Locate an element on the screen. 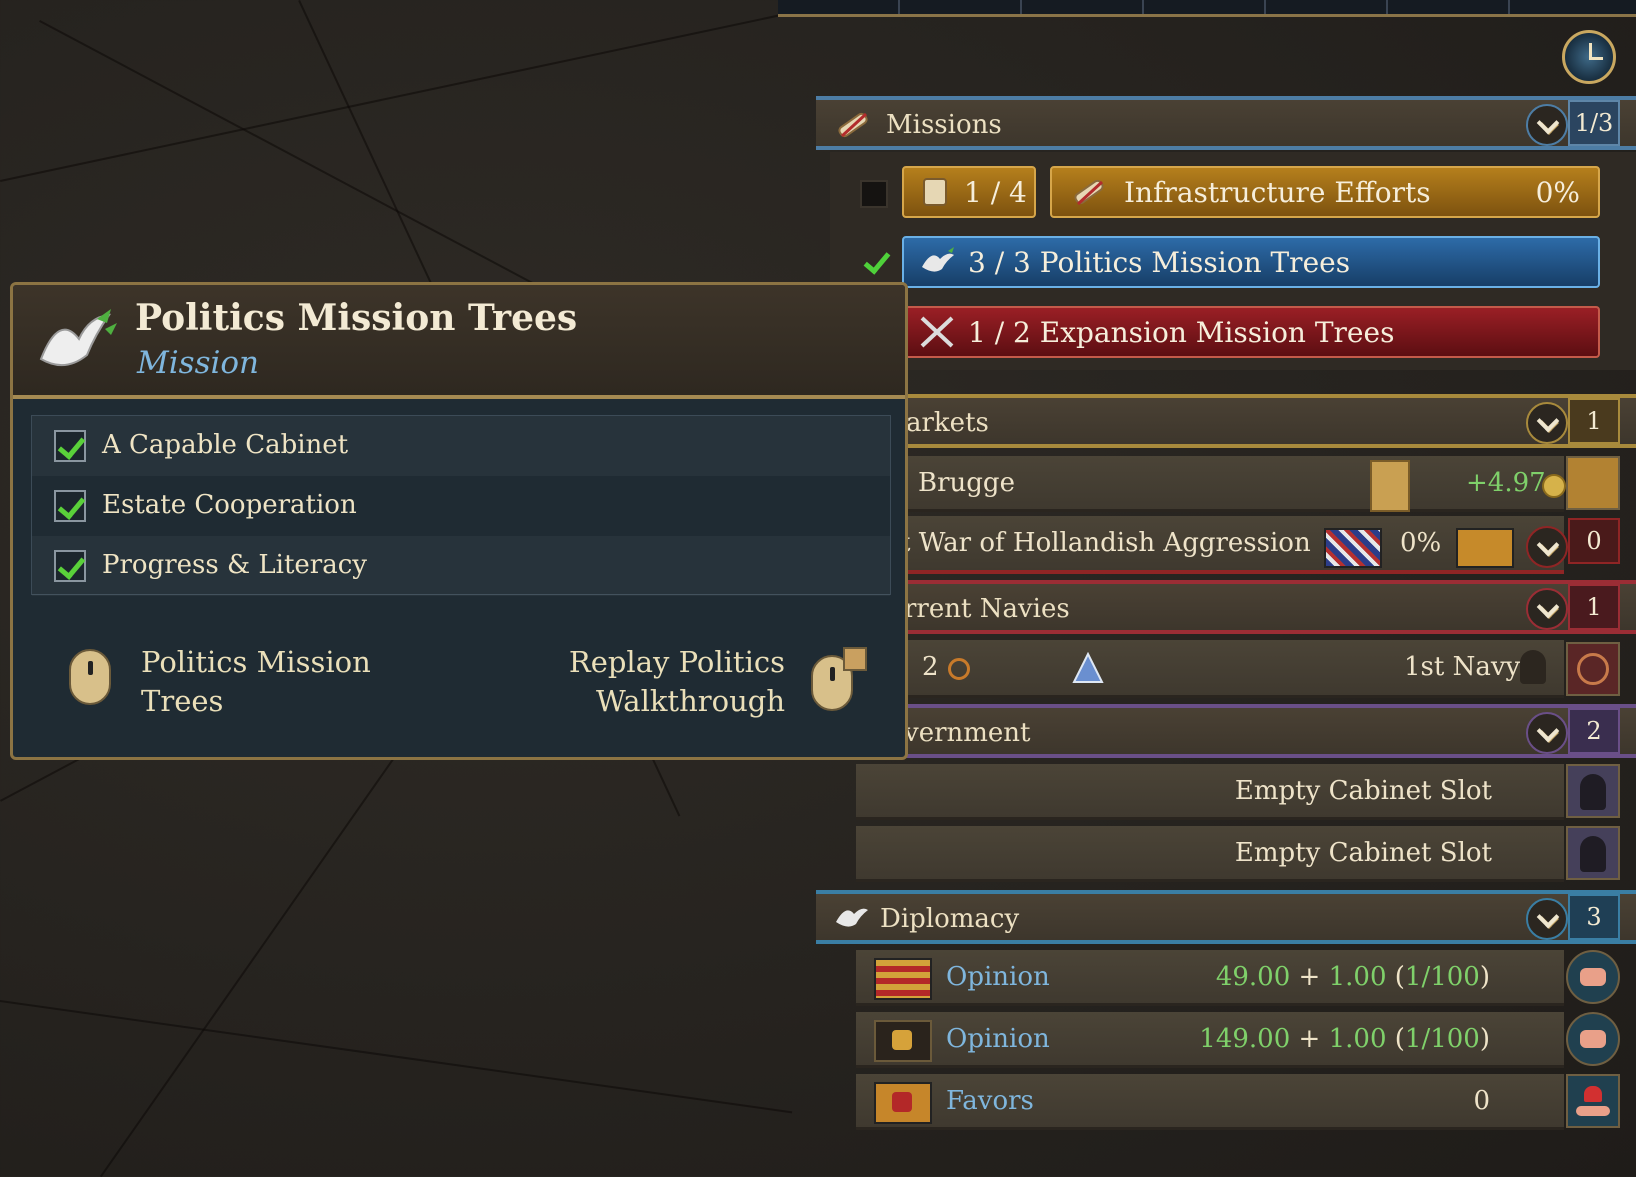 The width and height of the screenshot is (1636, 1177). mission-label: 3 / 3 Politics Mission Trees is located at coordinates (1159, 262).